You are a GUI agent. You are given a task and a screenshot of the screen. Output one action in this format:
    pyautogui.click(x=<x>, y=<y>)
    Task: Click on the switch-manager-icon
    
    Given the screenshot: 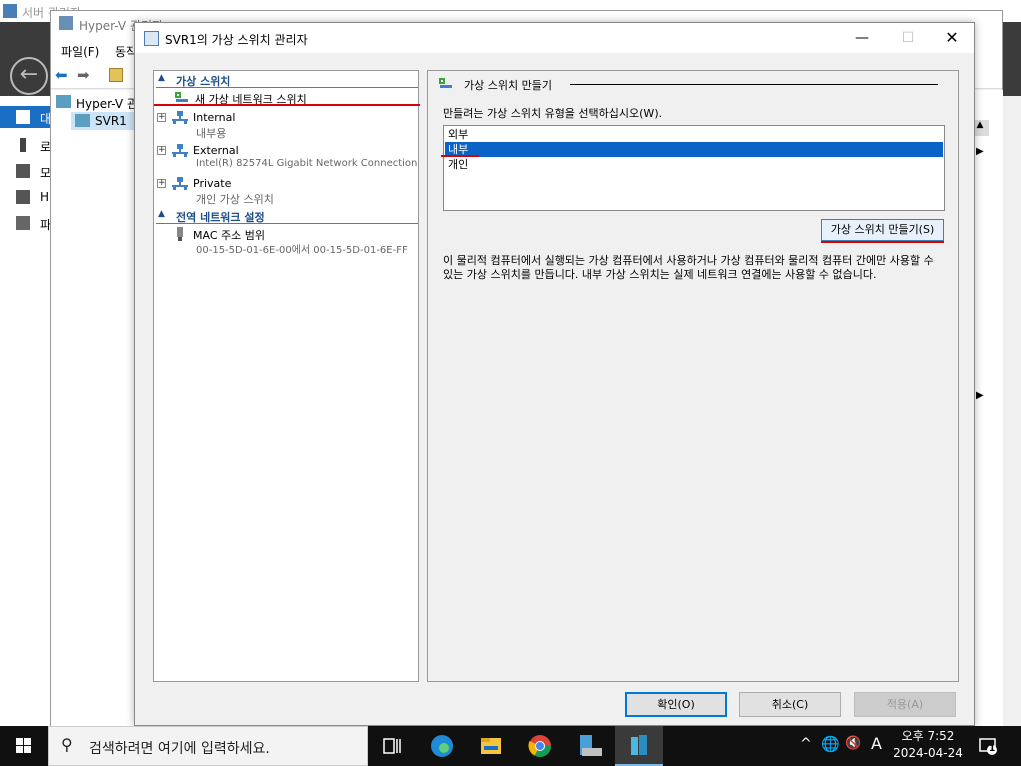 What is the action you would take?
    pyautogui.click(x=151, y=38)
    